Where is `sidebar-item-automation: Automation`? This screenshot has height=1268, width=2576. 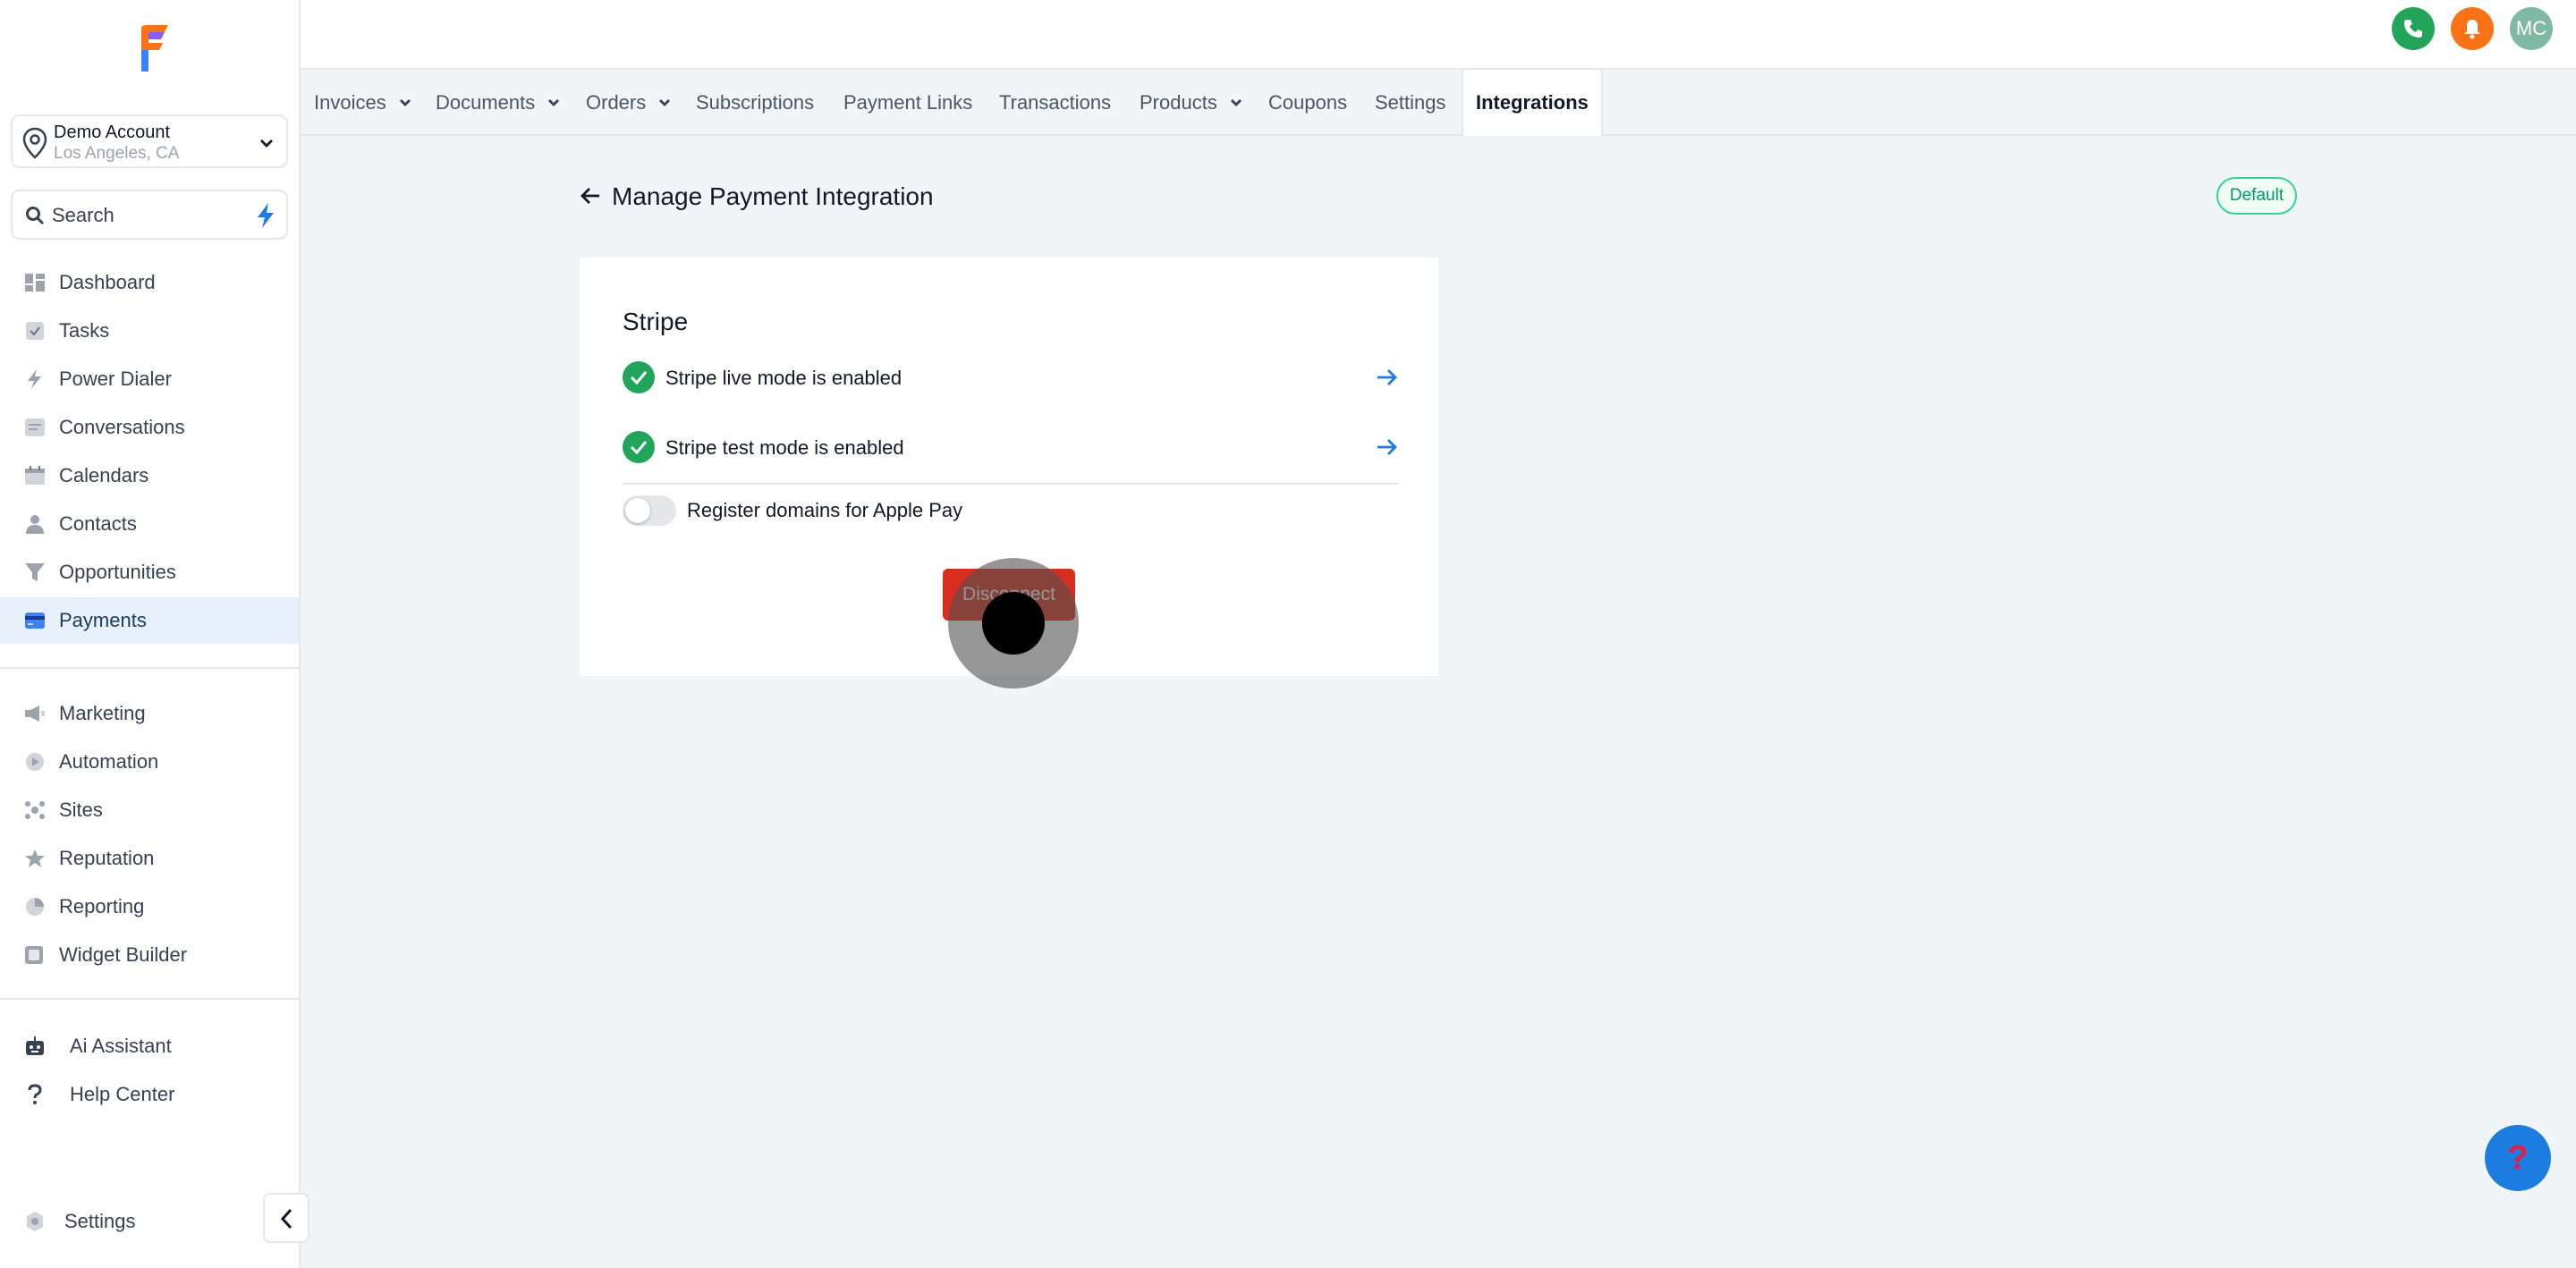
sidebar-item-automation: Automation is located at coordinates (149, 762).